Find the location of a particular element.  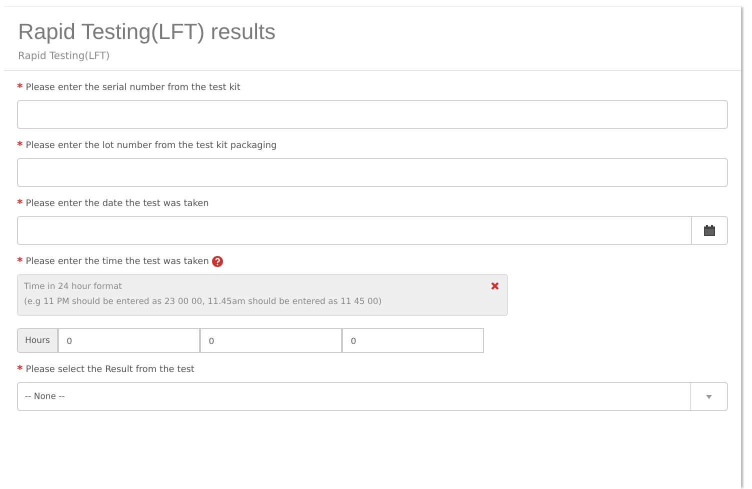

field-label: Please select the Result from the test is located at coordinates (110, 369).